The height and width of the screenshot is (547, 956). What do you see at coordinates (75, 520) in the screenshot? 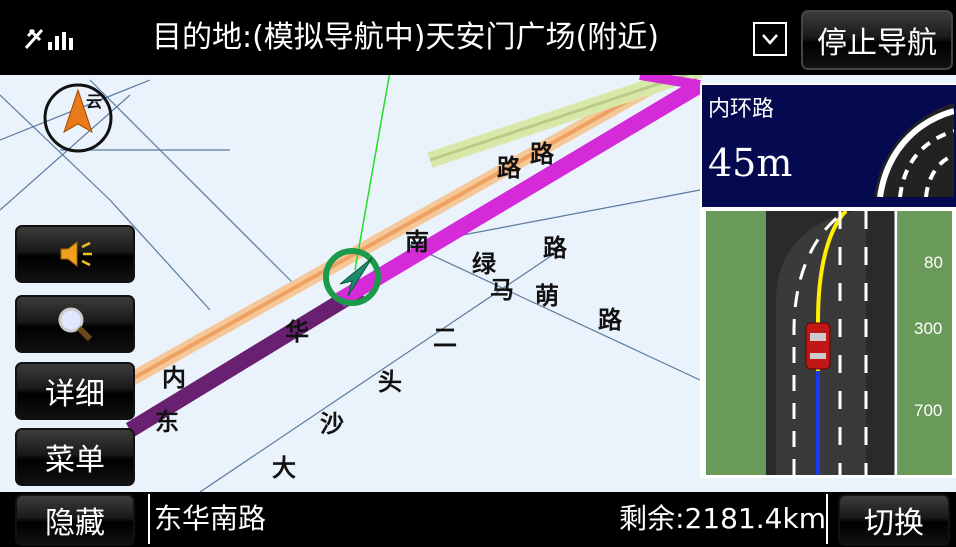
I see `hide-button: 隐藏` at bounding box center [75, 520].